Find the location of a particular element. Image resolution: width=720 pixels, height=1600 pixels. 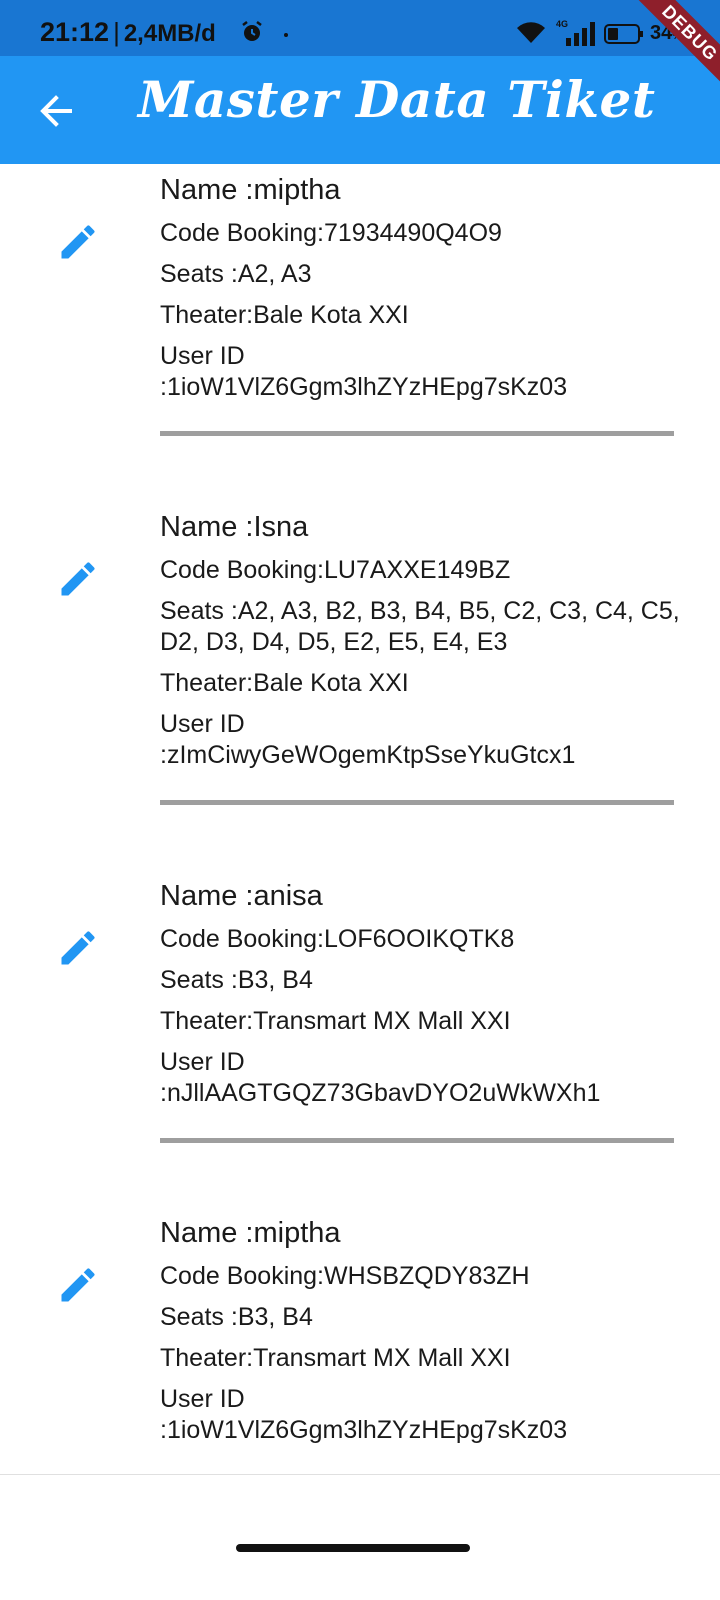

notification-dot is located at coordinates (286, 35).